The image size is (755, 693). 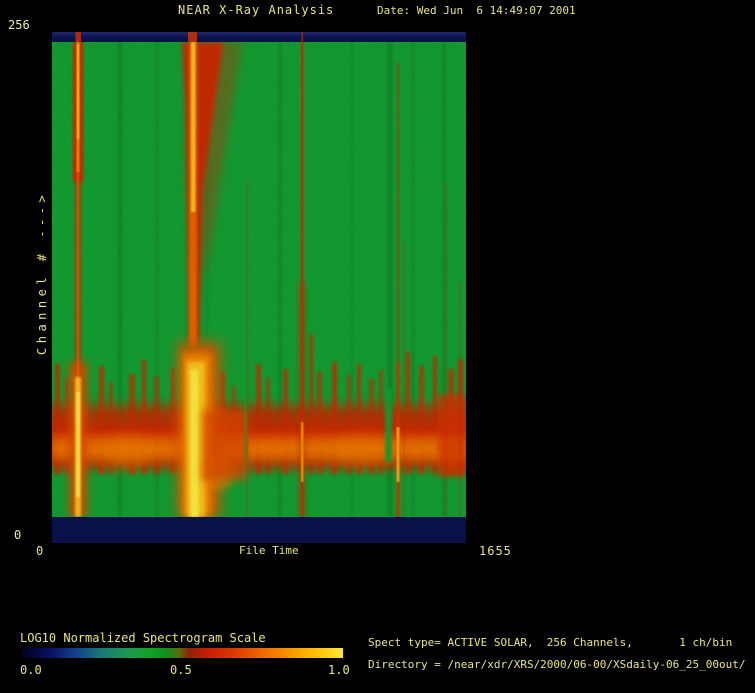 I want to click on y-axis-max-label: 256, so click(x=19, y=25).